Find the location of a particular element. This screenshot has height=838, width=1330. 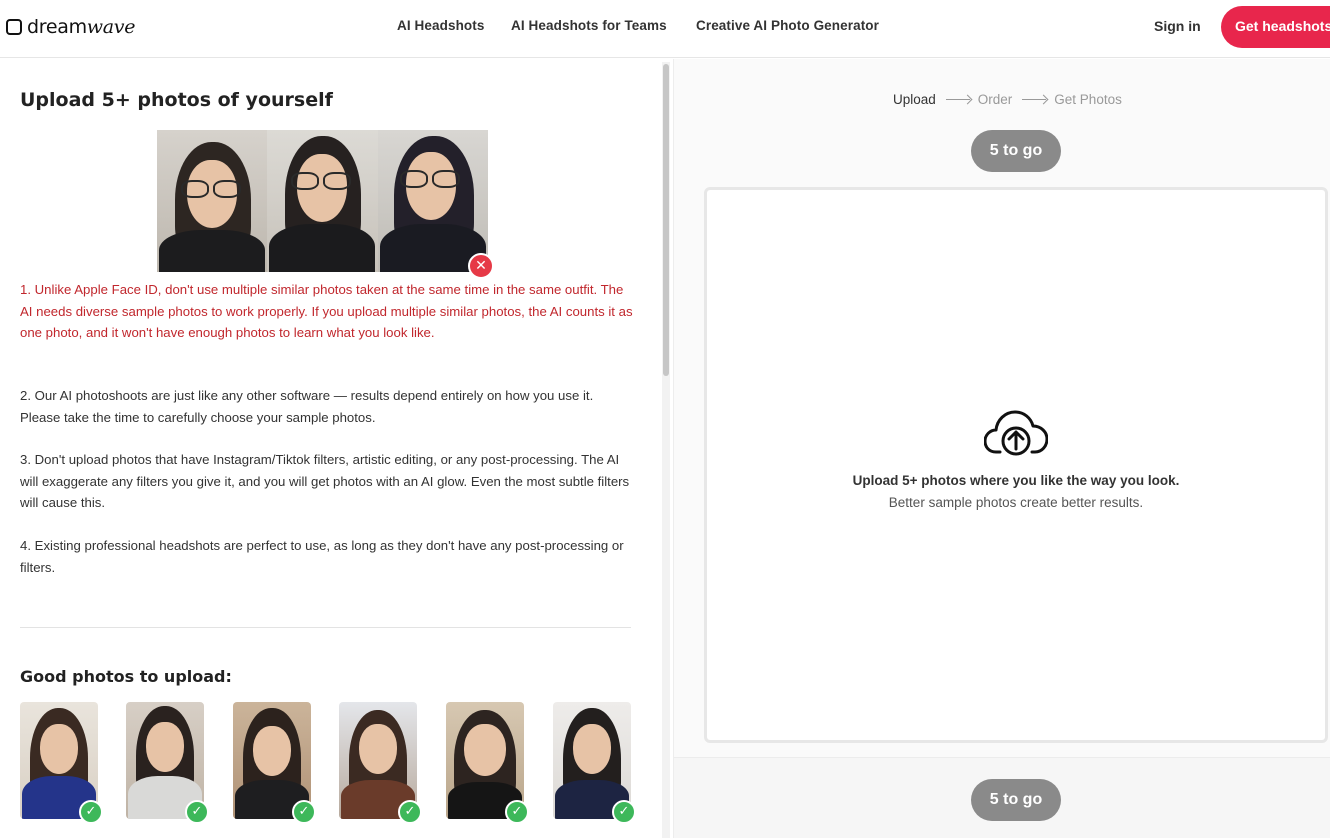

cloud-upload-icon is located at coordinates (1016, 433).